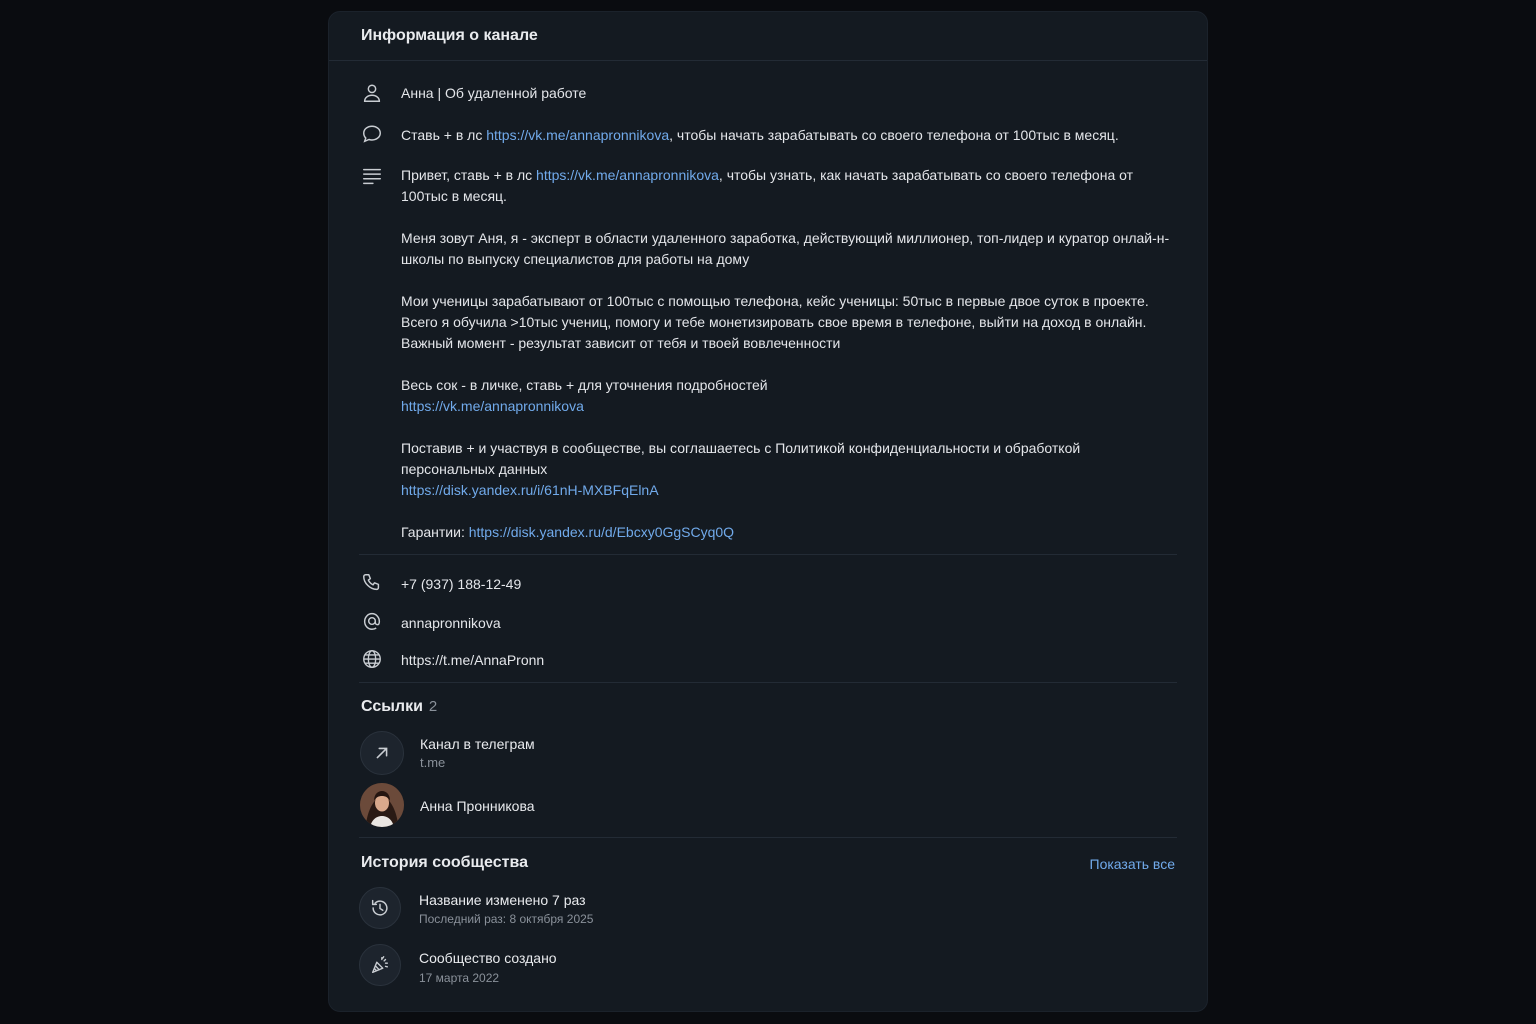 This screenshot has height=1024, width=1536. Describe the element at coordinates (433, 762) in the screenshot. I see `link-item-subtitle: t.me` at that location.